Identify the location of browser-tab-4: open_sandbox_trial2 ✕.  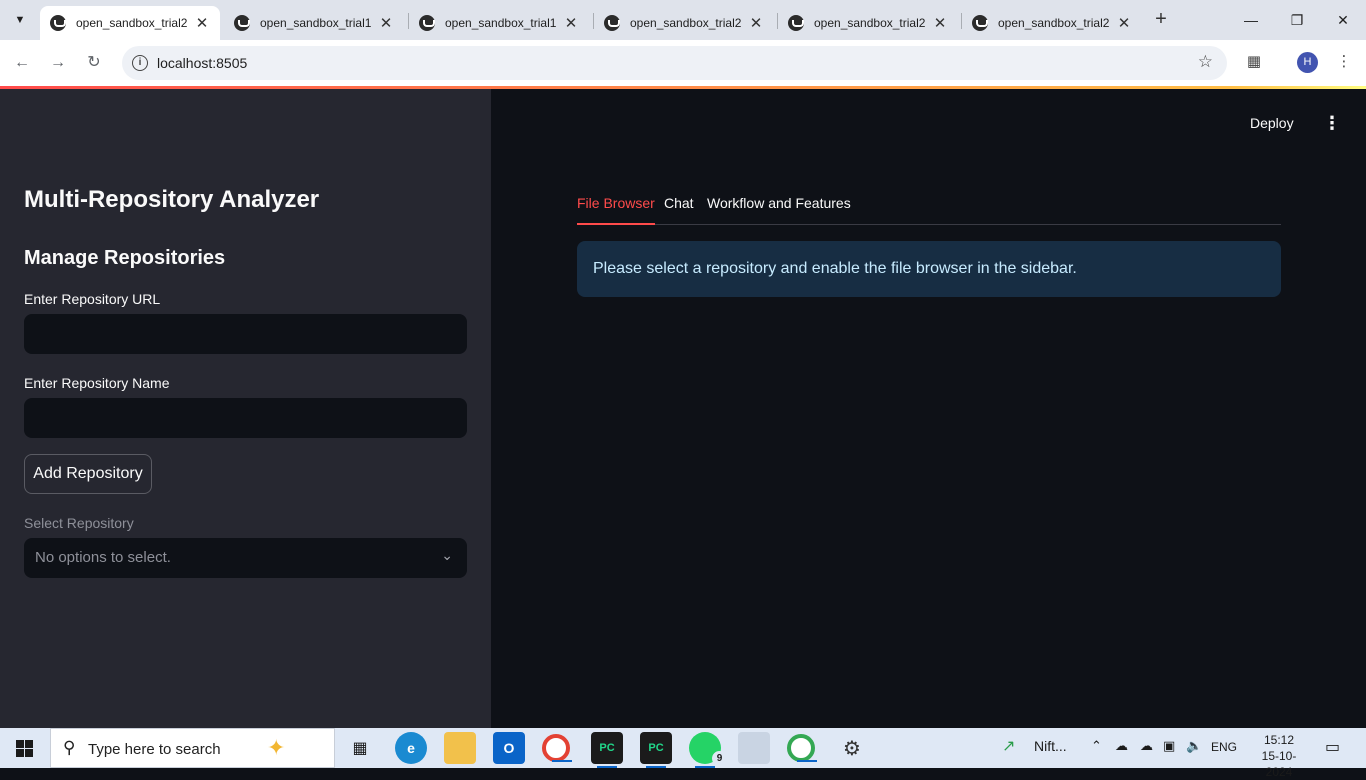
(684, 23).